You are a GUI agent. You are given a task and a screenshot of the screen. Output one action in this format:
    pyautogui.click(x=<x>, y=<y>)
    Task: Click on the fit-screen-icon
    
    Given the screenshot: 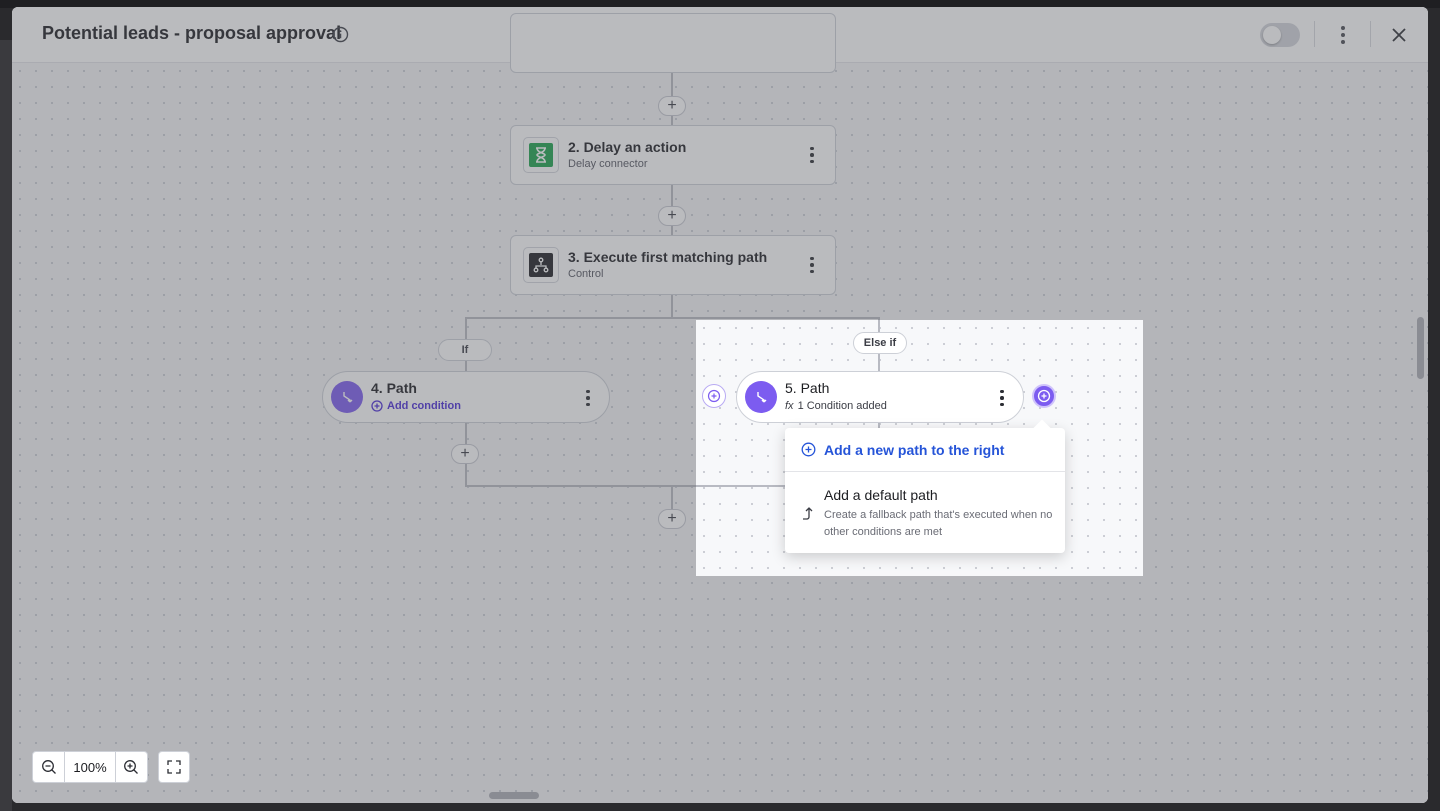 What is the action you would take?
    pyautogui.click(x=174, y=767)
    